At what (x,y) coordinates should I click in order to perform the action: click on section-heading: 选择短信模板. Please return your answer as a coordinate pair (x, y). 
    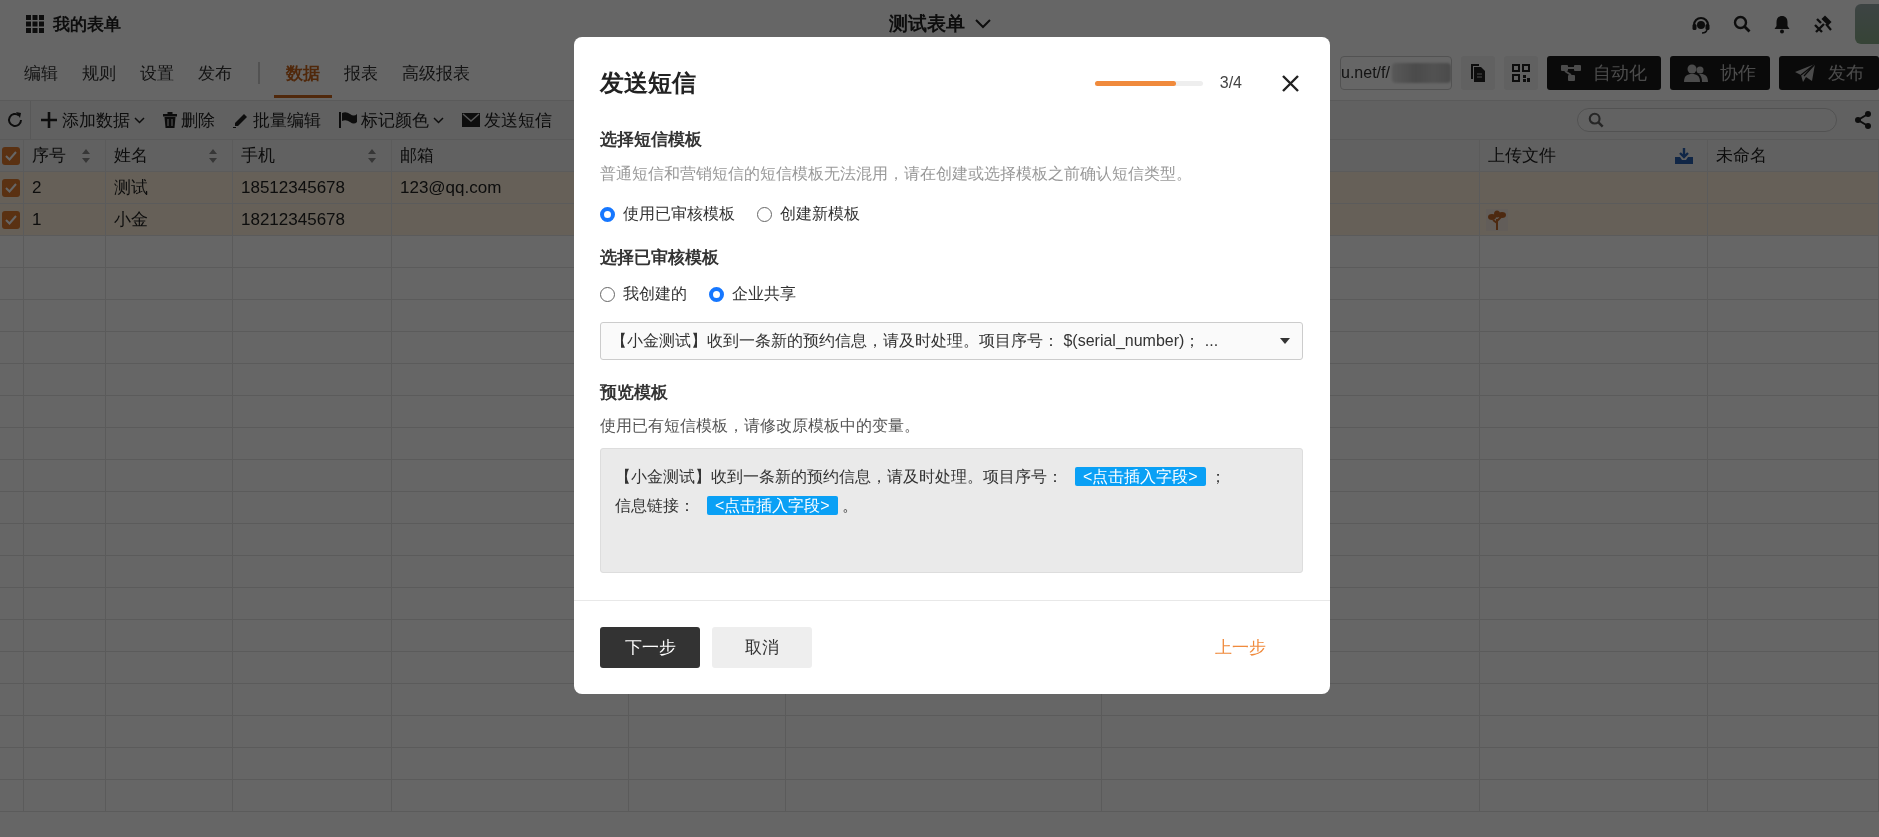
    Looking at the image, I should click on (651, 140).